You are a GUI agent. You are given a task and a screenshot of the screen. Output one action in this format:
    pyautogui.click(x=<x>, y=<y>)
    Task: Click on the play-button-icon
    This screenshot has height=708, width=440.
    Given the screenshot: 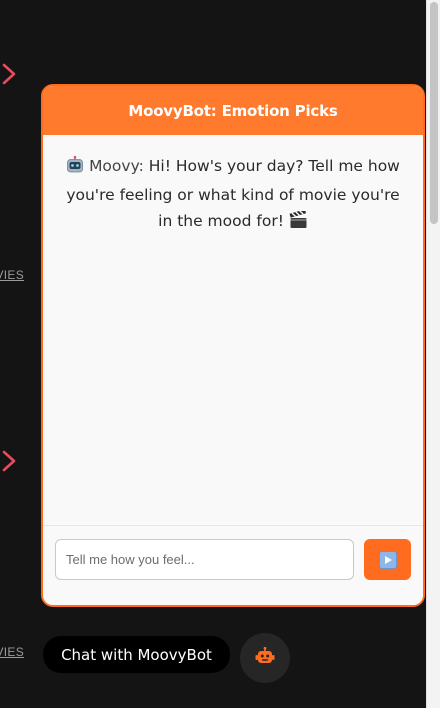 What is the action you would take?
    pyautogui.click(x=387, y=559)
    